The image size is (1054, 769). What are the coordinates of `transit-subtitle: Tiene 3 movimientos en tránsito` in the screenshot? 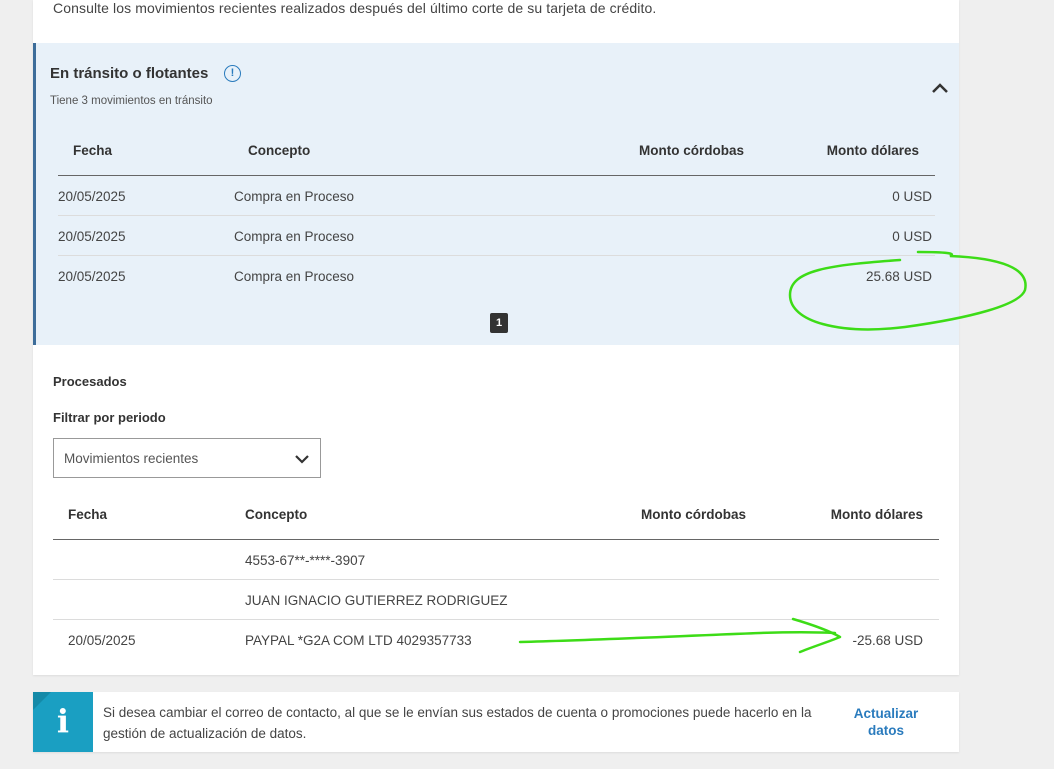 It's located at (131, 101).